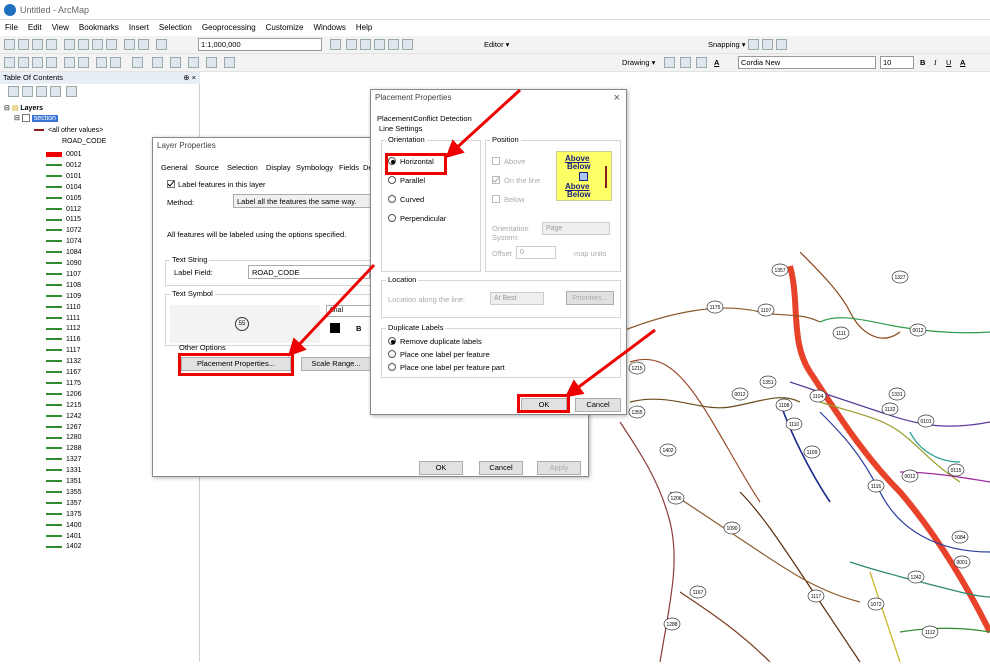 The image size is (990, 664). I want to click on arrow-to-placement-button, so click(331, 310).